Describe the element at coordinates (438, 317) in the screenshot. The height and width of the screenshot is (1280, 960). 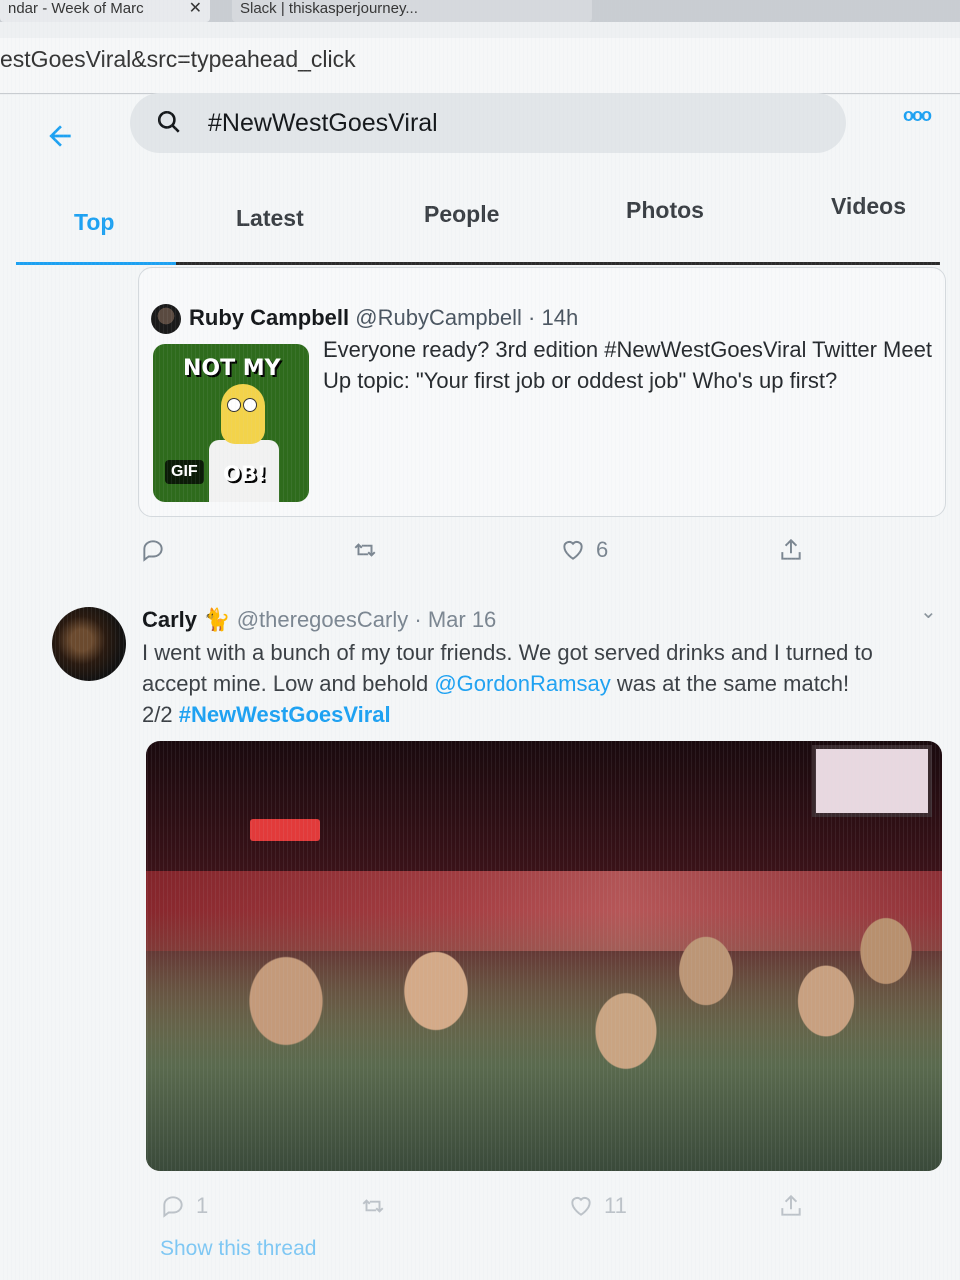
I see `author-handle: @RubyCampbell` at that location.